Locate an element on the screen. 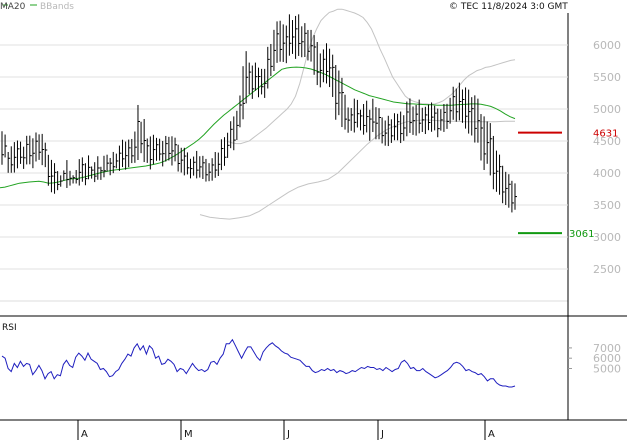  rsi-line is located at coordinates (258, 363).